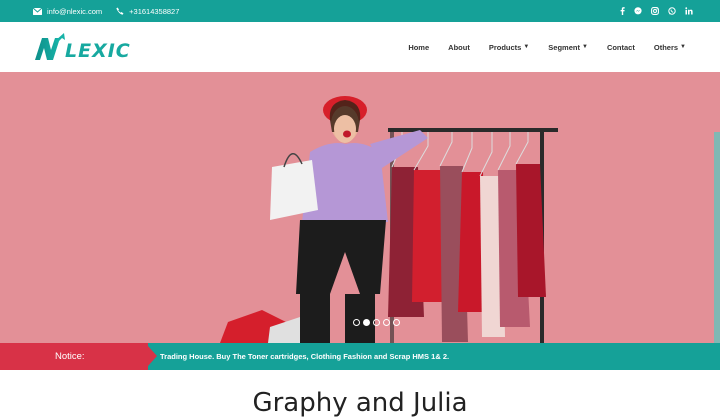  What do you see at coordinates (74, 356) in the screenshot?
I see `notice-label: Notice:` at bounding box center [74, 356].